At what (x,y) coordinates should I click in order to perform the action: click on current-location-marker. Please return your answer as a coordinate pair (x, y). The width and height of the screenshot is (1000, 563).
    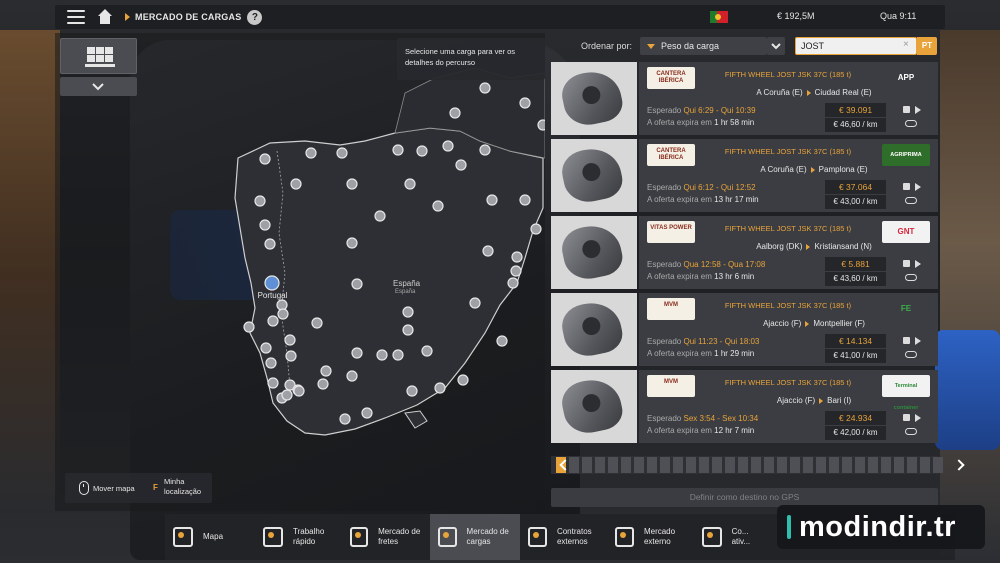
    Looking at the image, I should click on (272, 283).